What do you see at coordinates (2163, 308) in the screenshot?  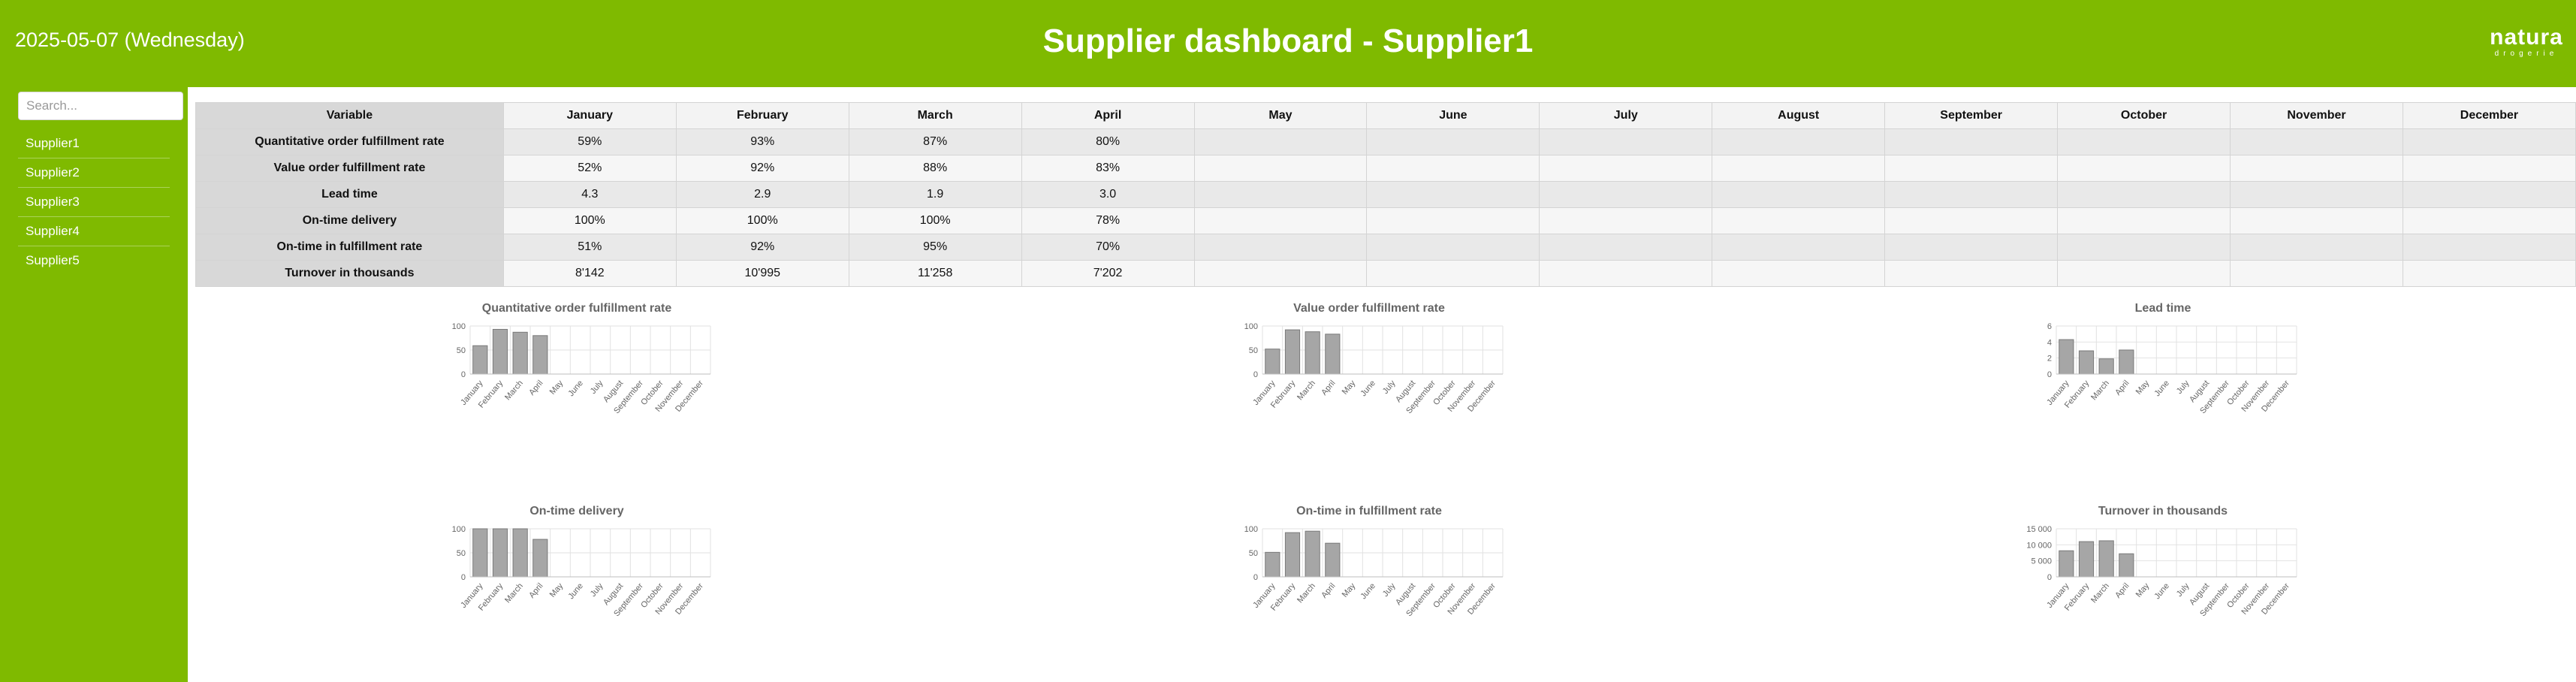 I see `chart-title: Lead time` at bounding box center [2163, 308].